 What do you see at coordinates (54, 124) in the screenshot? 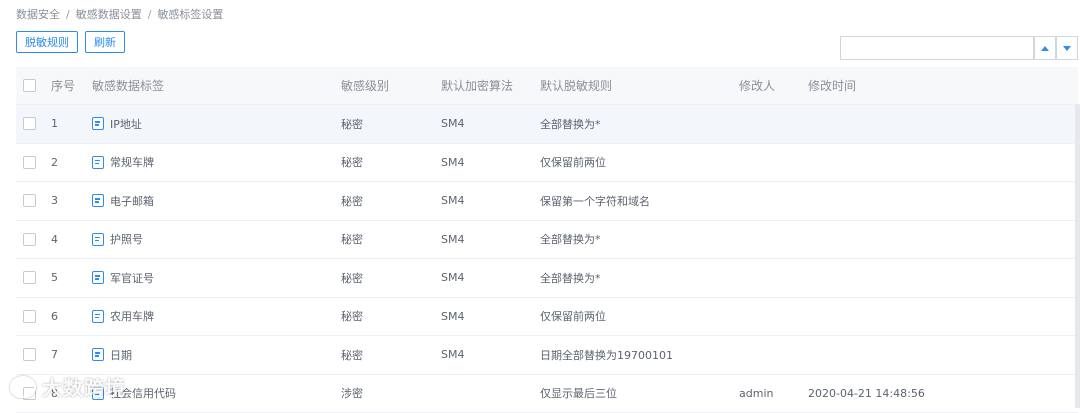
I see `cell-no: 1` at bounding box center [54, 124].